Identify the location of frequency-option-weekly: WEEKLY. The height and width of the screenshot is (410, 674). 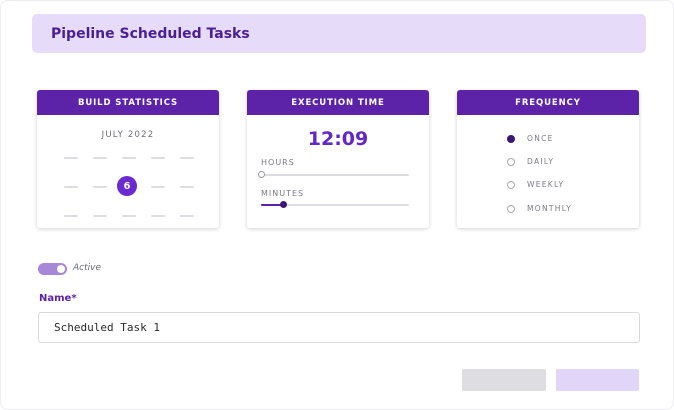
(535, 184).